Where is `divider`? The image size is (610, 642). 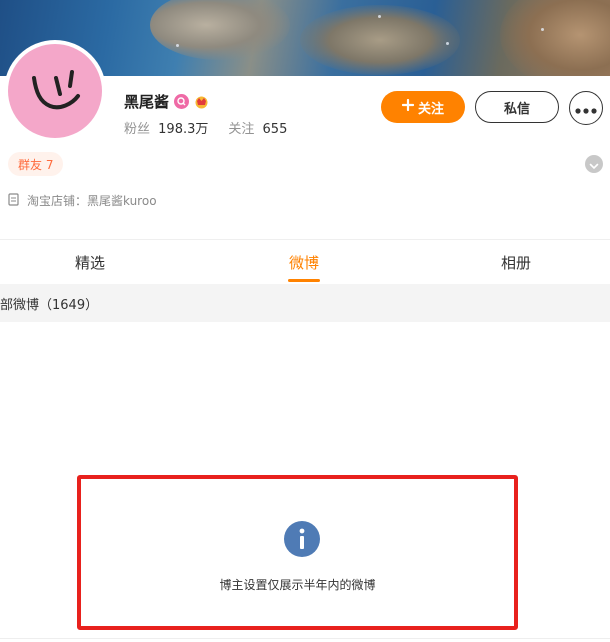 divider is located at coordinates (305, 638).